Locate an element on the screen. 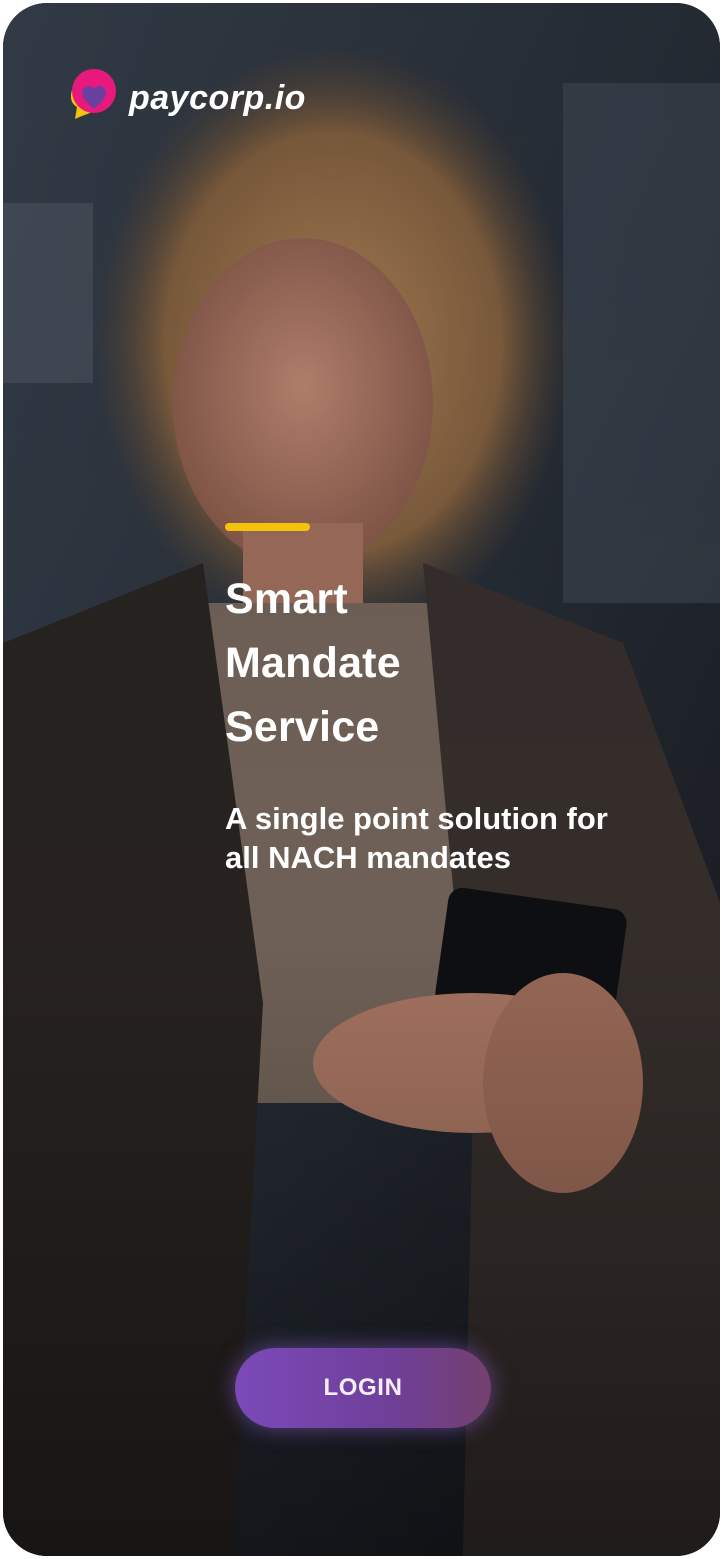 This screenshot has width=723, height=1559. login-button-label: LOGIN is located at coordinates (363, 1387).